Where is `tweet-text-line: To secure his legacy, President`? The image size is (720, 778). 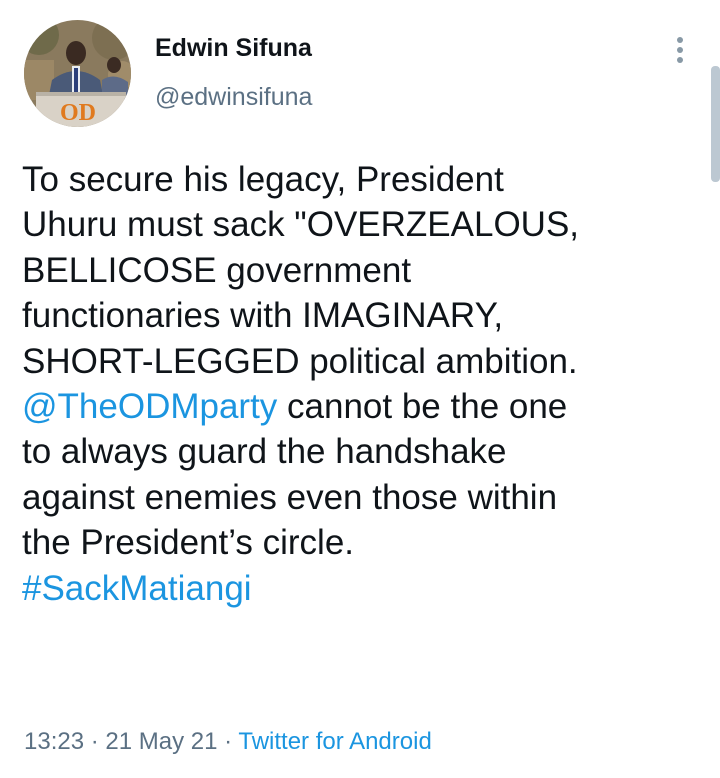
tweet-text-line: To secure his legacy, President is located at coordinates (263, 179).